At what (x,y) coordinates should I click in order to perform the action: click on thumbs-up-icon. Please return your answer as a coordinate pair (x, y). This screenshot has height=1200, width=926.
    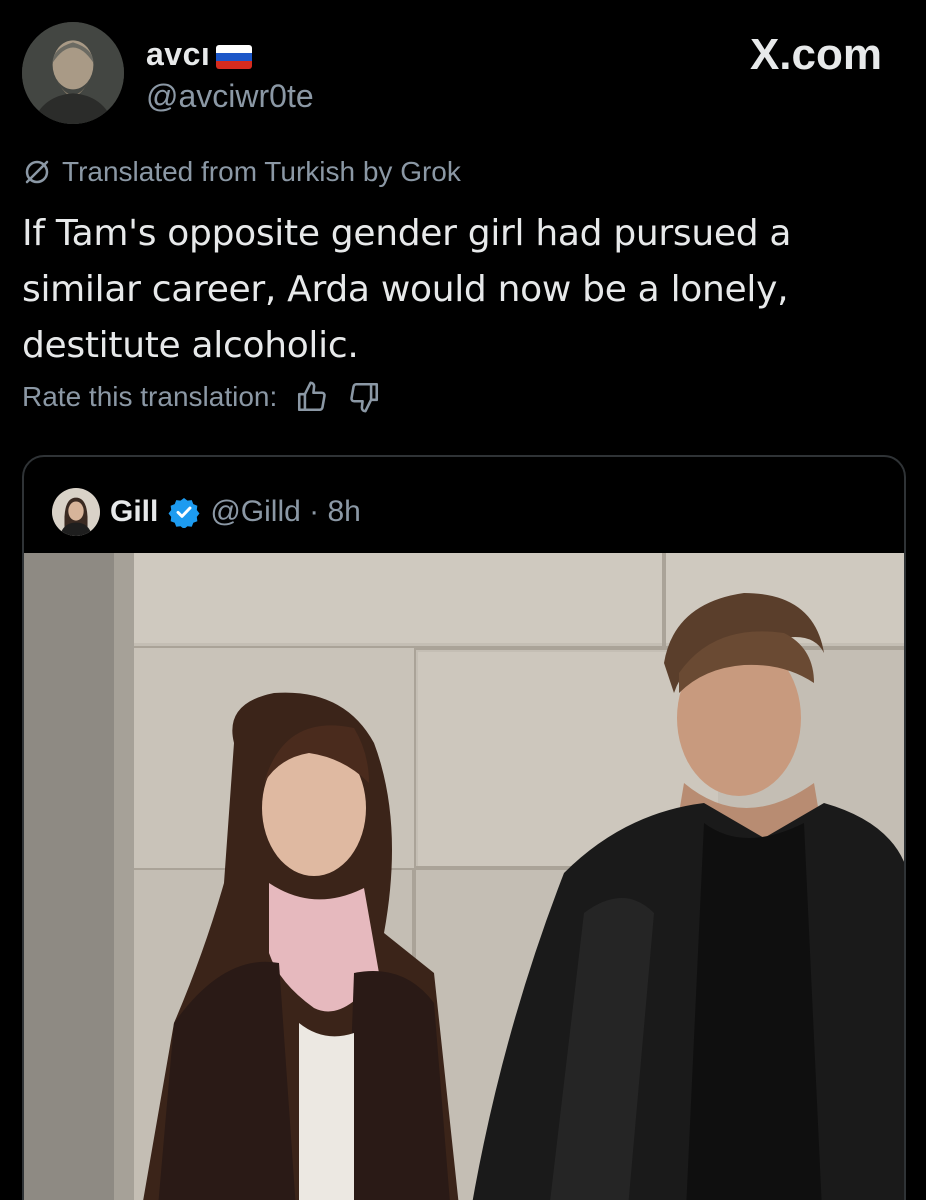
    Looking at the image, I should click on (312, 397).